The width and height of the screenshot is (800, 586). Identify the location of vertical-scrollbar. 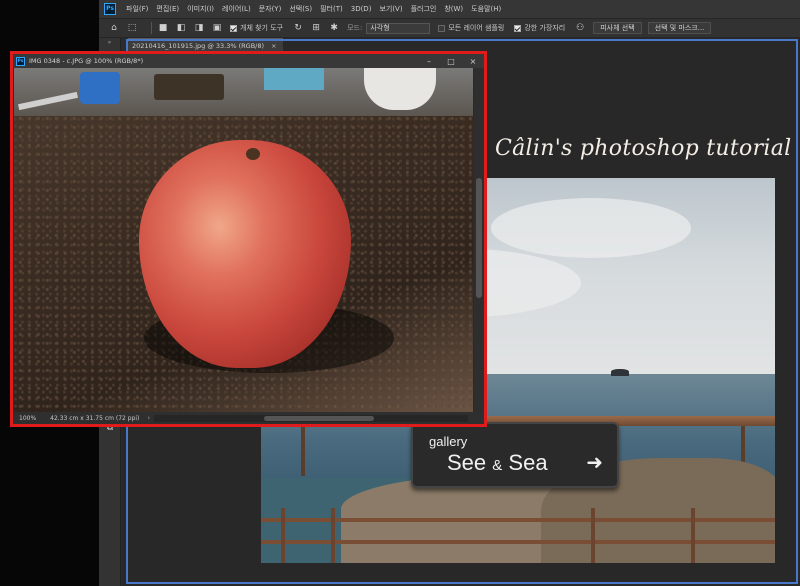
(479, 240).